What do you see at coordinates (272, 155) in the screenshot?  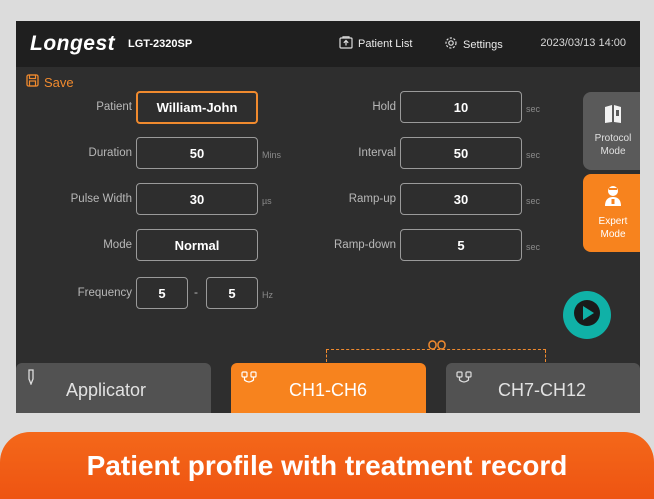 I see `duration-unit: Mins` at bounding box center [272, 155].